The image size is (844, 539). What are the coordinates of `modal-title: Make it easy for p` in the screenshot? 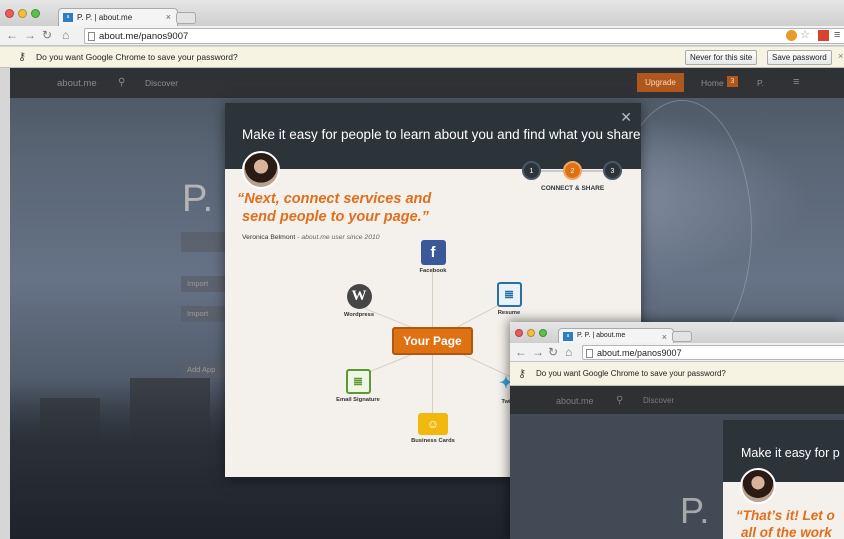 It's located at (790, 453).